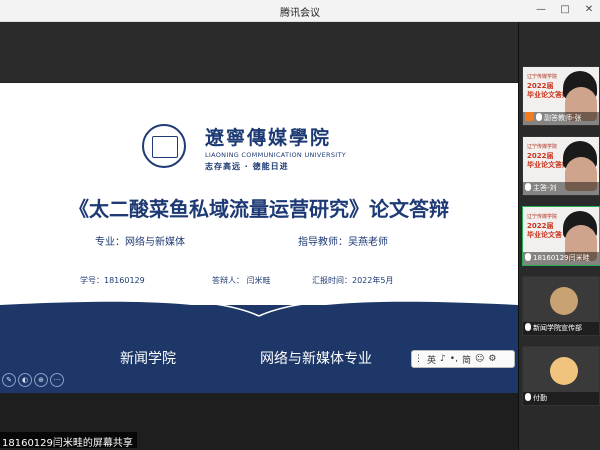  What do you see at coordinates (466, 359) in the screenshot?
I see `ime-simplified-toggle: 简` at bounding box center [466, 359].